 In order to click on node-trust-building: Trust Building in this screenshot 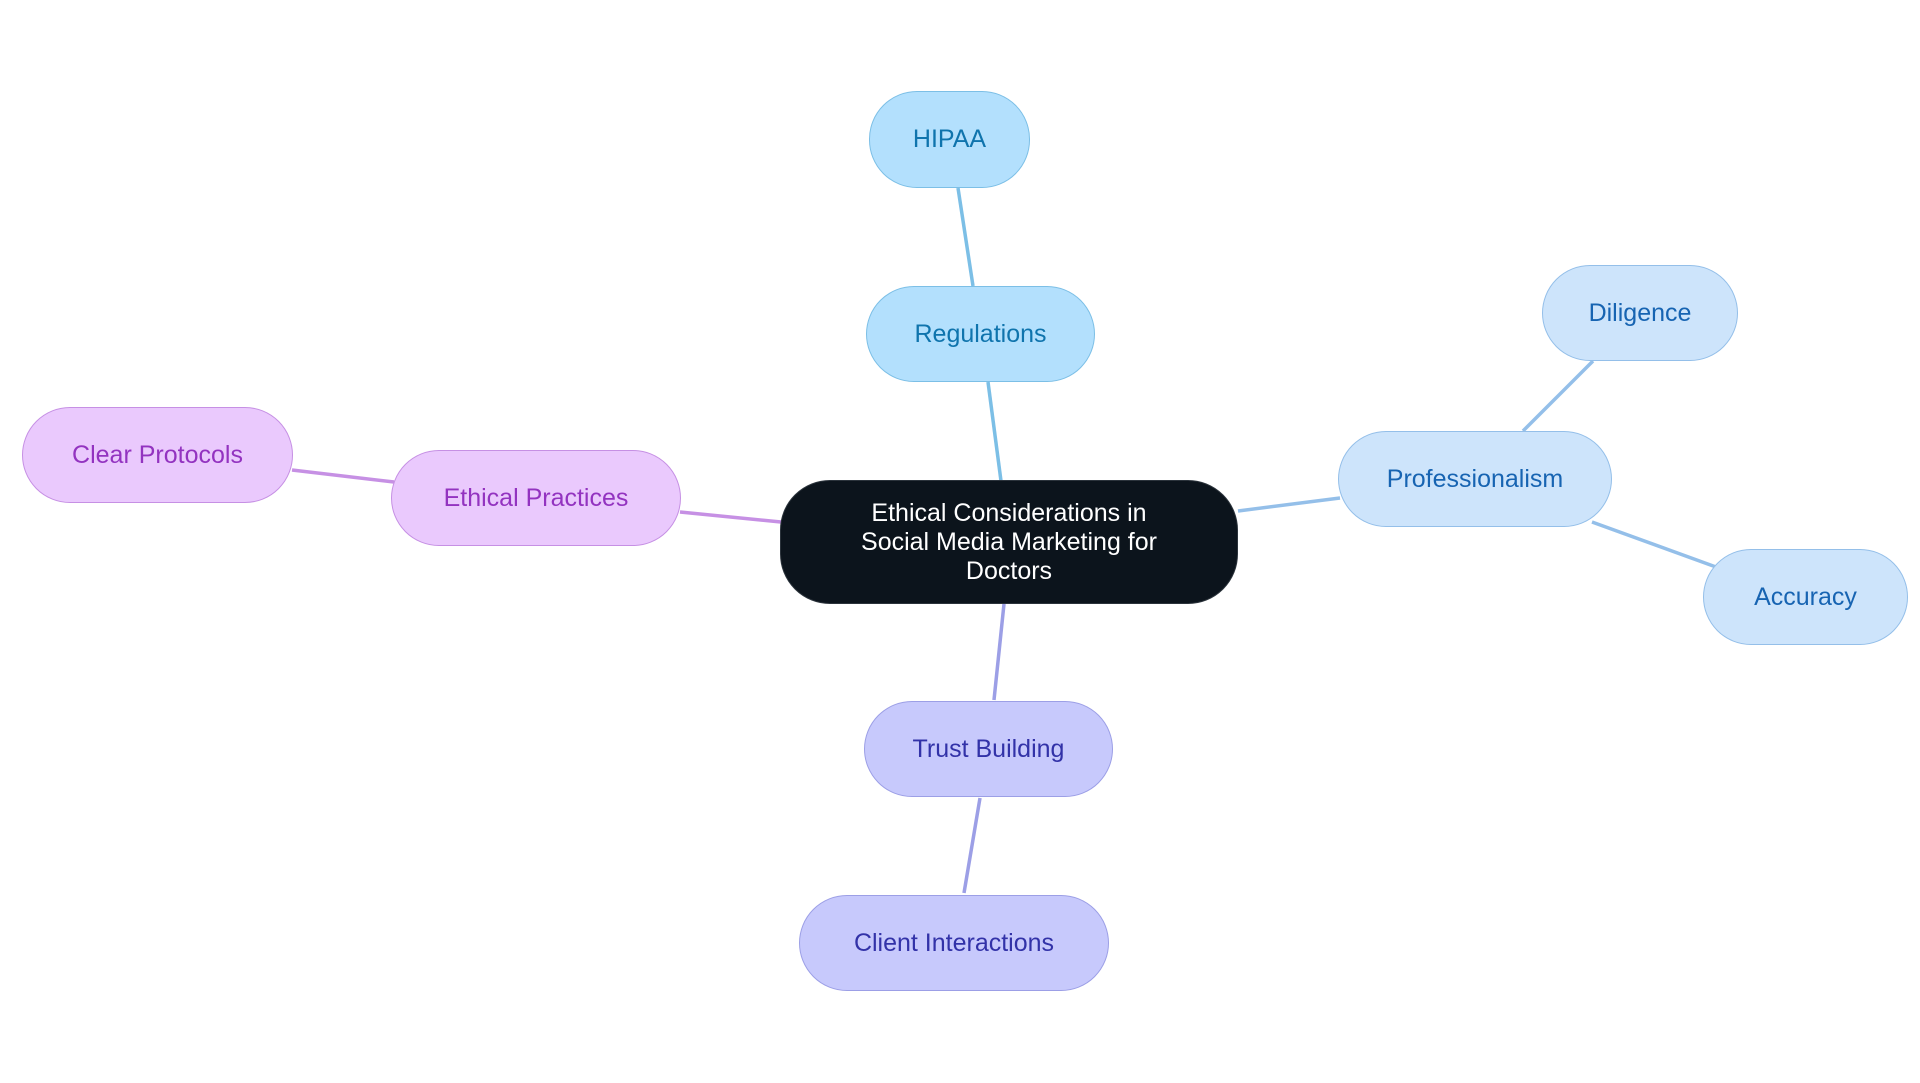, I will do `click(988, 749)`.